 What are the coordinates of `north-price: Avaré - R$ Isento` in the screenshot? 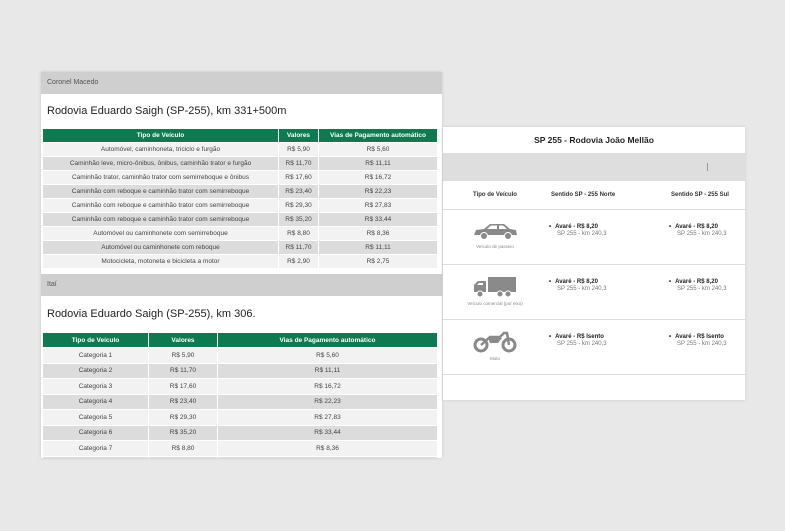 It's located at (597, 337).